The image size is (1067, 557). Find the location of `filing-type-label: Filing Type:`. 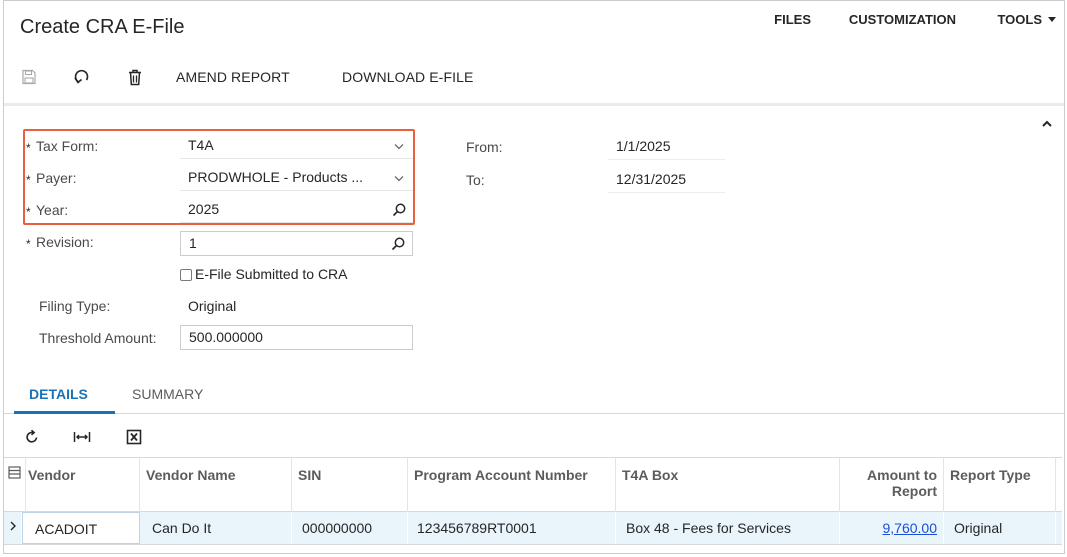

filing-type-label: Filing Type: is located at coordinates (75, 306).